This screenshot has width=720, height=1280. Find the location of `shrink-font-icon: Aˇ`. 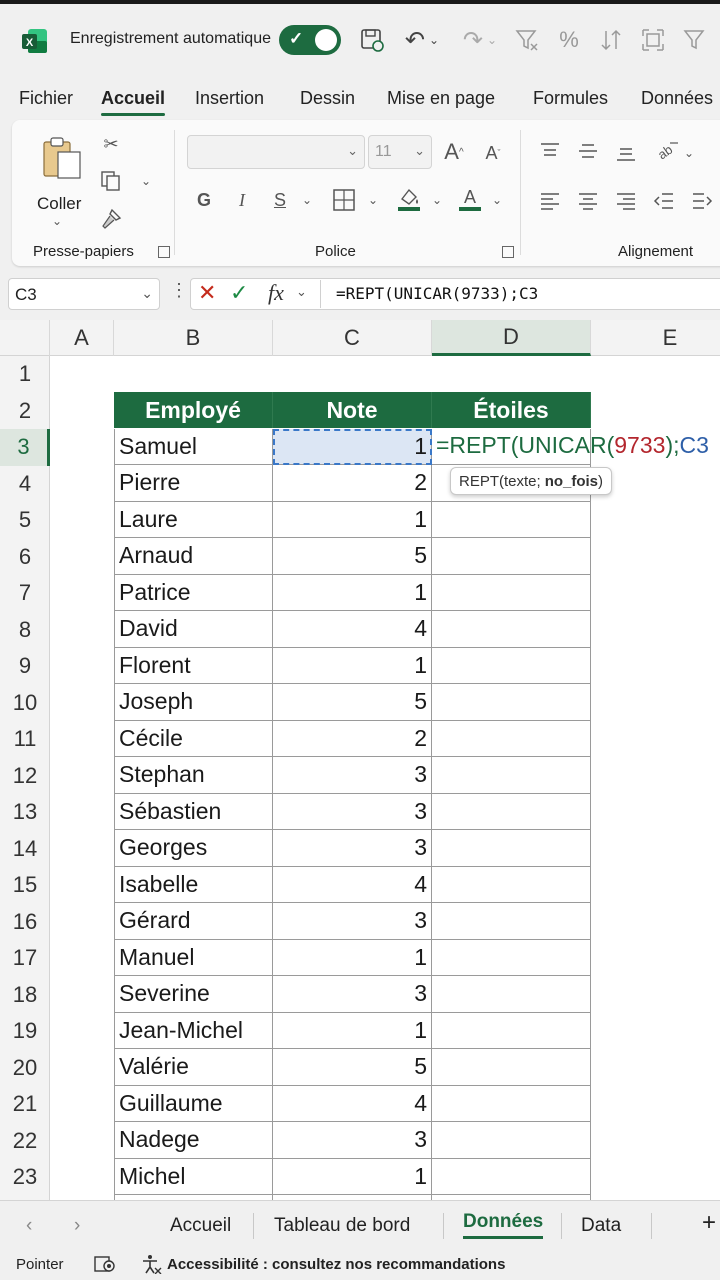

shrink-font-icon: Aˇ is located at coordinates (493, 153).